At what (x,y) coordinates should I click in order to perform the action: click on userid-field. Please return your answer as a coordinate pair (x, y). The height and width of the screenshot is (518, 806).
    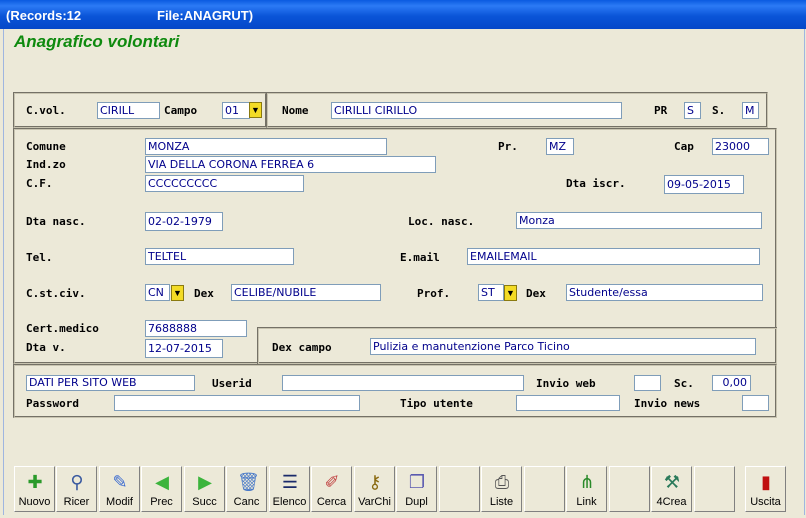
    Looking at the image, I should click on (403, 383).